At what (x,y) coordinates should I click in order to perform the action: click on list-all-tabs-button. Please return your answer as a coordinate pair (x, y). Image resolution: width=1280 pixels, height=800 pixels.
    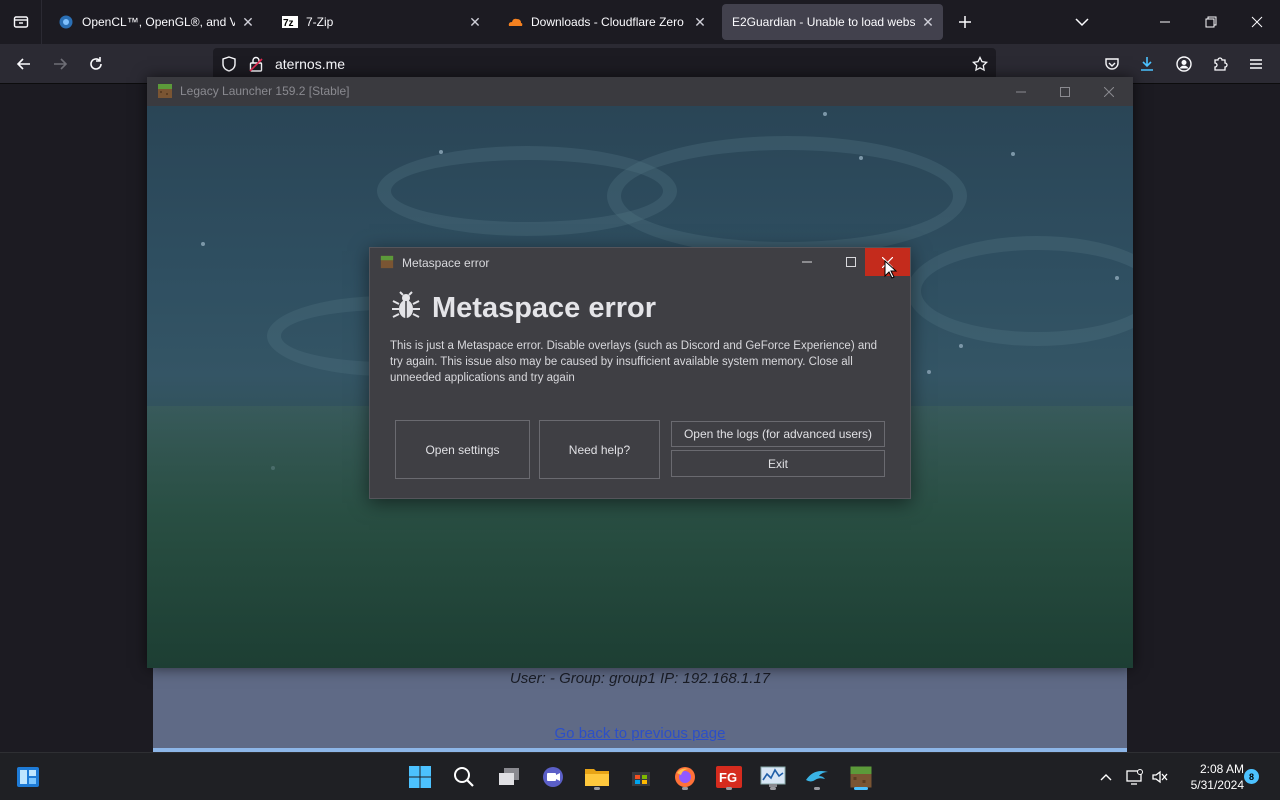
    Looking at the image, I should click on (1082, 22).